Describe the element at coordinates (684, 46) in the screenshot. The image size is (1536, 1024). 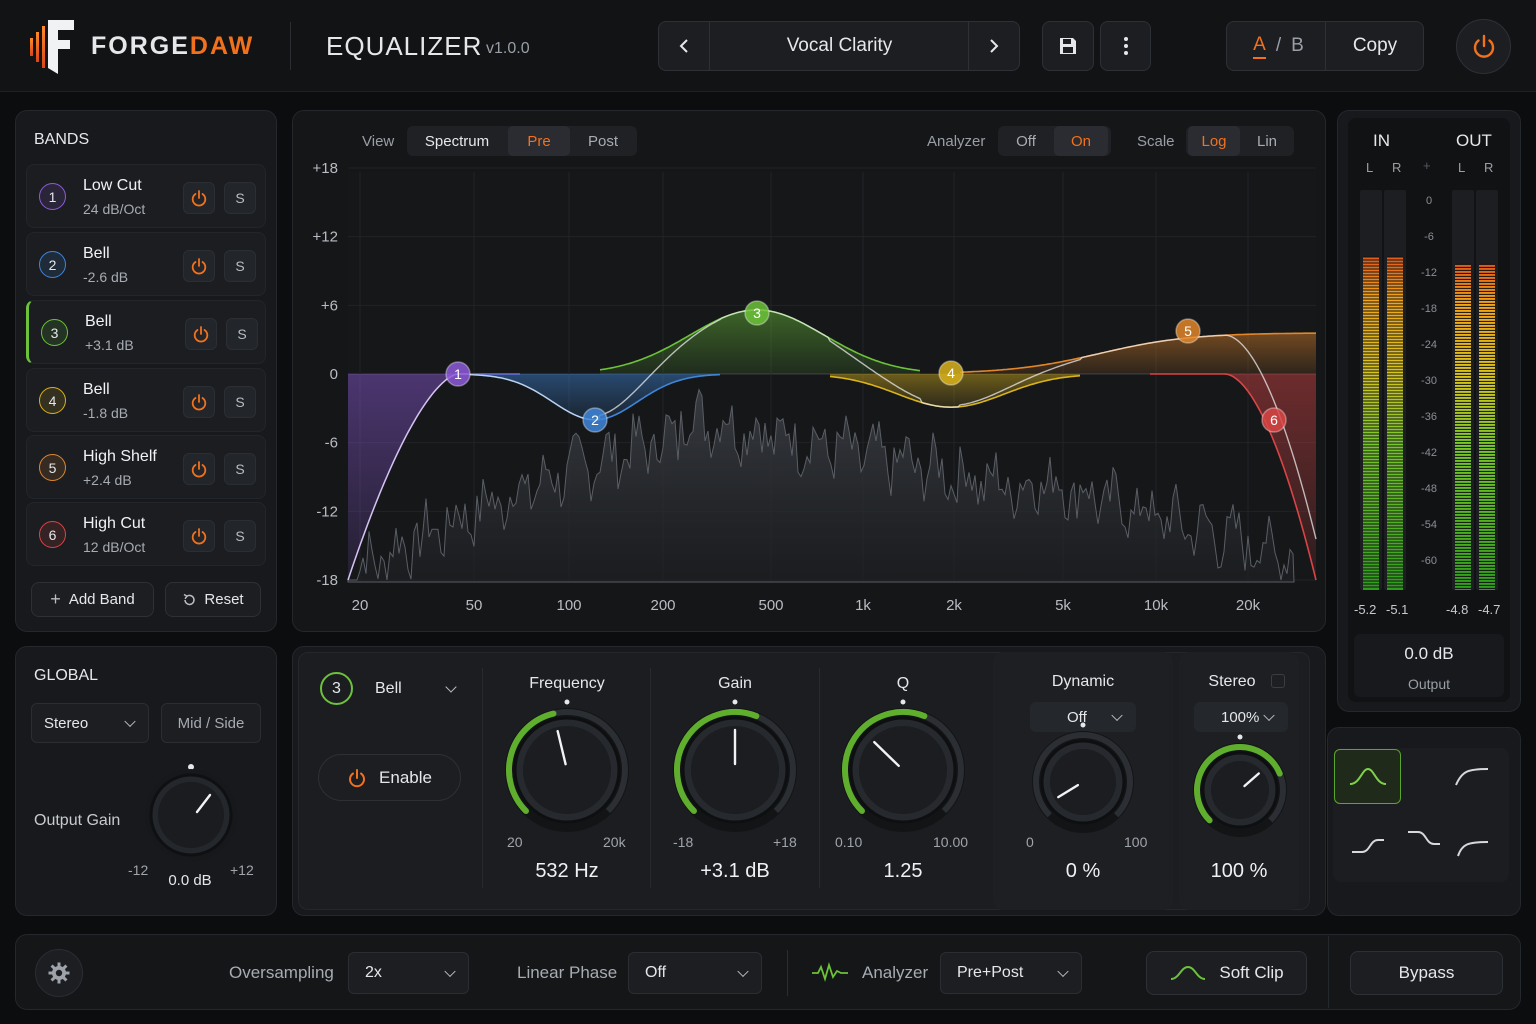
I see `preset-prev-button` at that location.